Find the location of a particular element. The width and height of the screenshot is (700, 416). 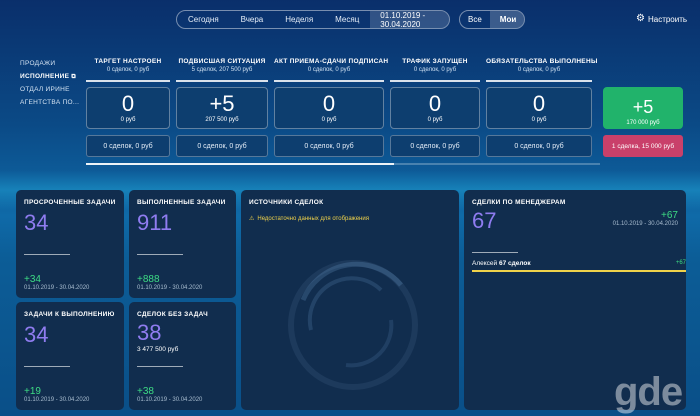

manager-delta: +67 is located at coordinates (680, 263).